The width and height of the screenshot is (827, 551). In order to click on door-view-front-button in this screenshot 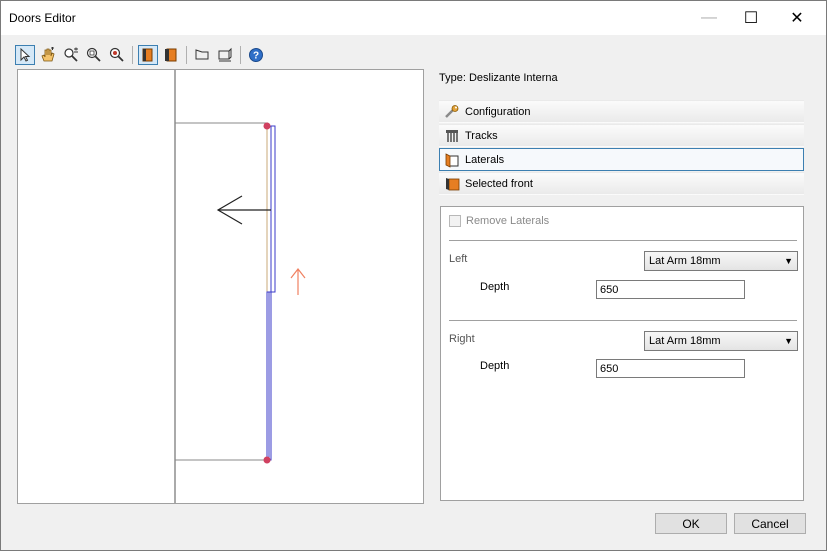, I will do `click(148, 55)`.